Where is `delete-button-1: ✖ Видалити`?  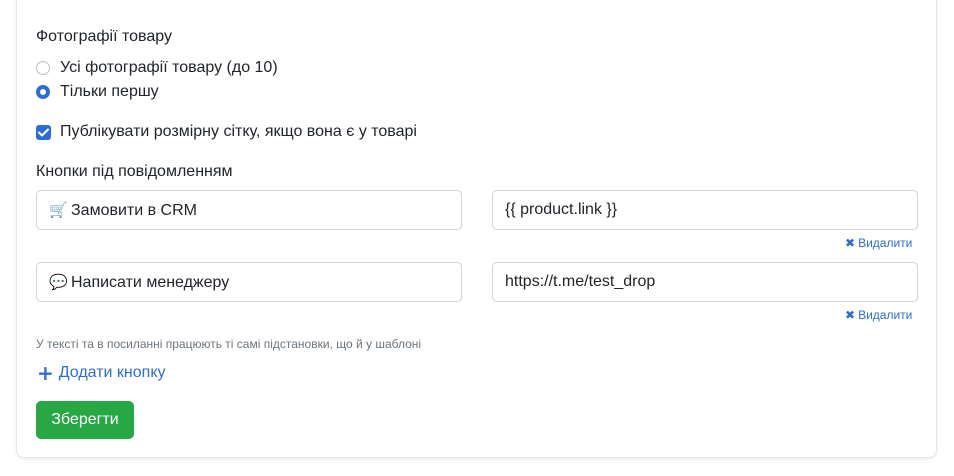
delete-button-1: ✖ Видалити is located at coordinates (878, 243).